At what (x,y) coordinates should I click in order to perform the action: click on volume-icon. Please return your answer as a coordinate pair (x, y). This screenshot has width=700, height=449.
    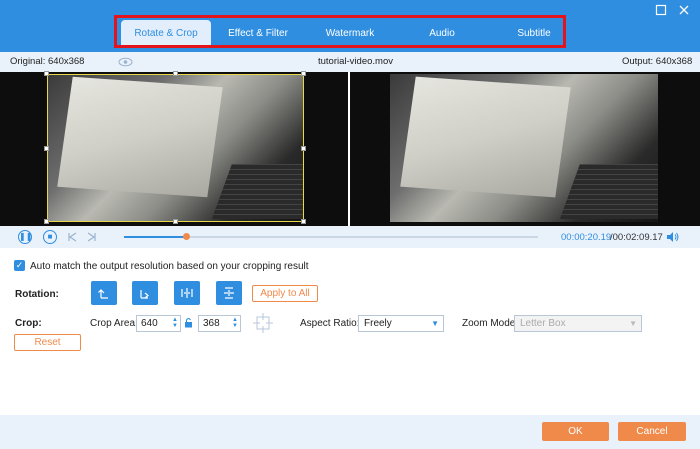
    Looking at the image, I should click on (672, 237).